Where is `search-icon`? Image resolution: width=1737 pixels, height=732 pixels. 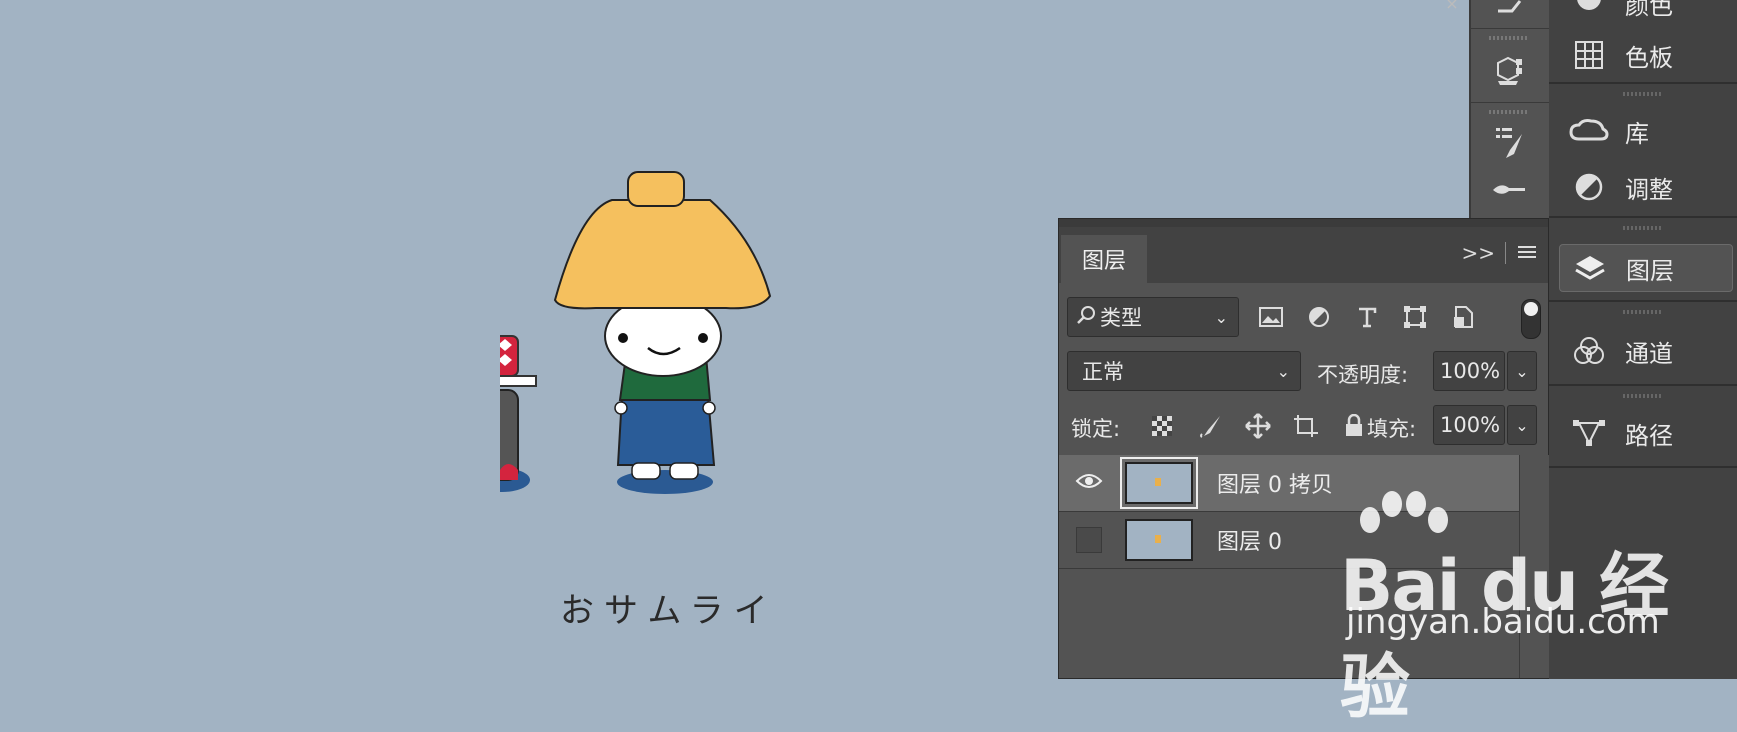
search-icon is located at coordinates (1086, 317).